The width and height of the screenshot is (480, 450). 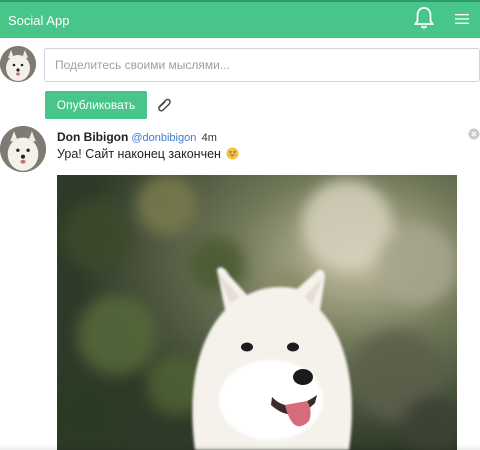 What do you see at coordinates (462, 19) in the screenshot?
I see `hamburger-menu-icon` at bounding box center [462, 19].